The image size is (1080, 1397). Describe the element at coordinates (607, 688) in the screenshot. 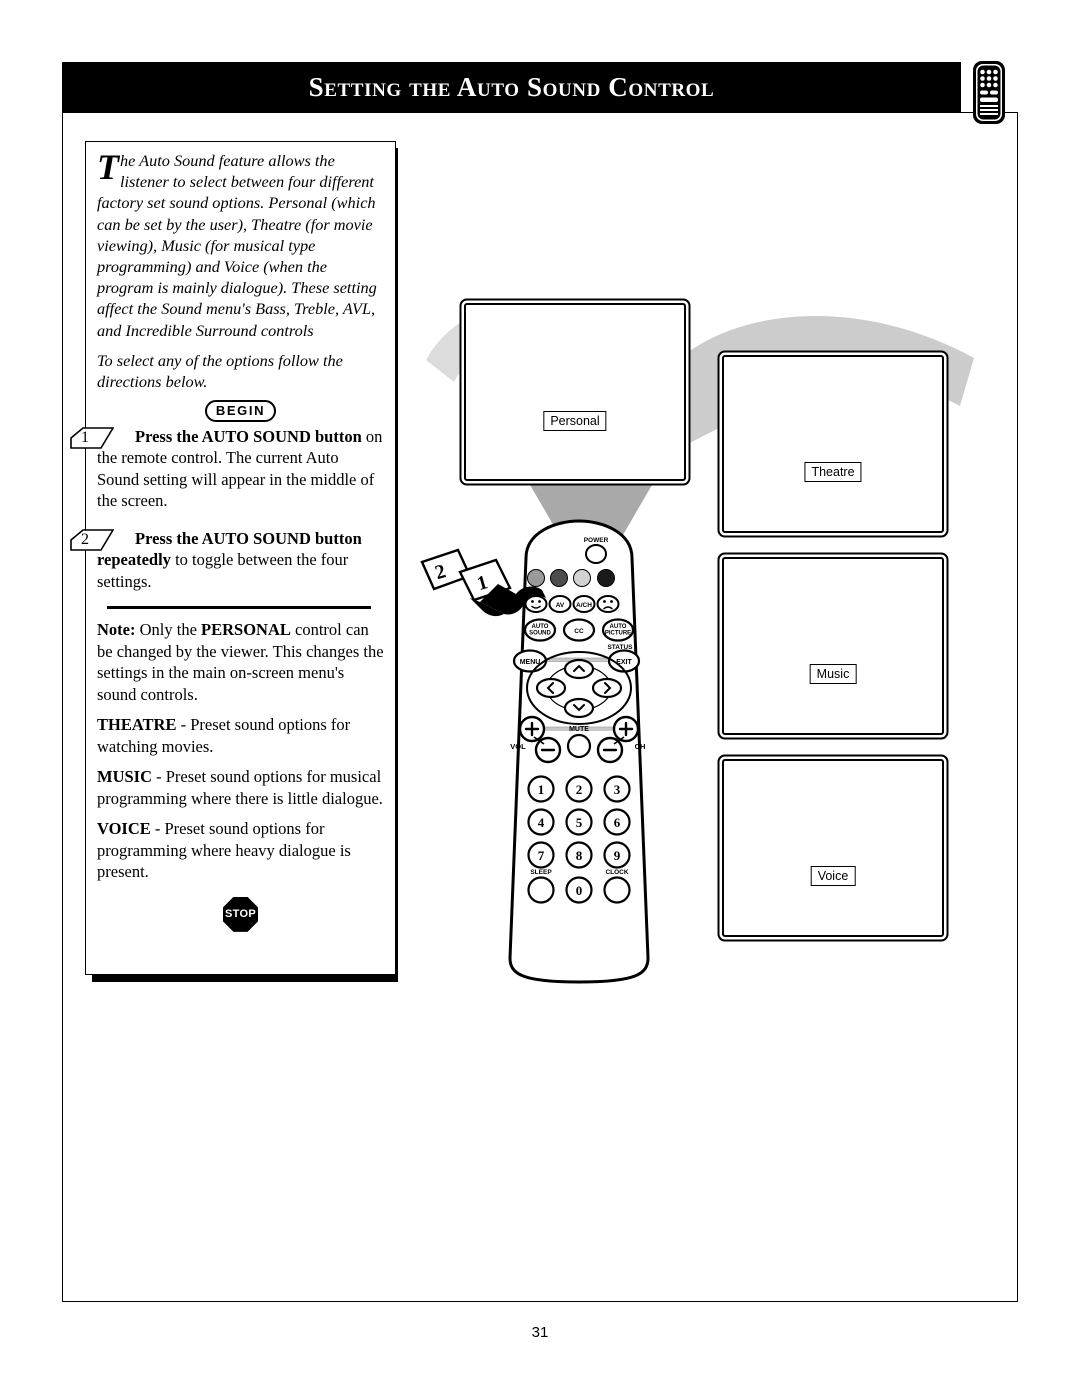

I see `remote-cursor-right-button` at that location.